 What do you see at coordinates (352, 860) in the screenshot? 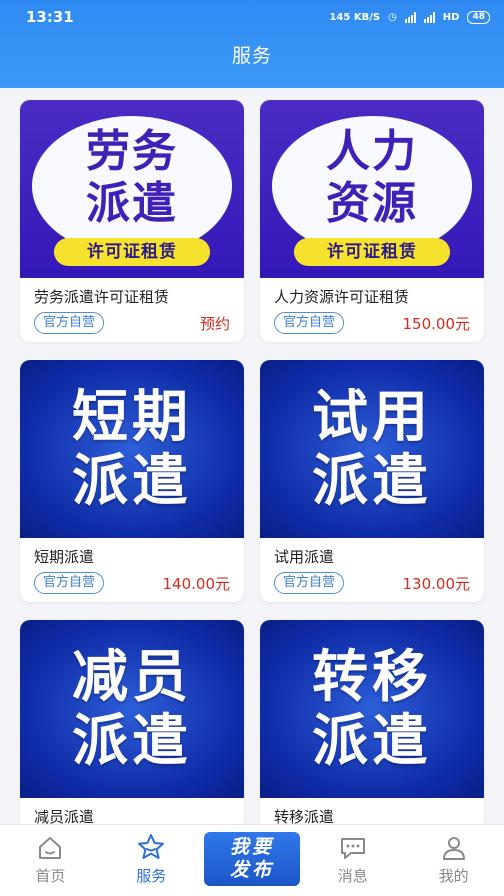
I see `tab-messages: 消息` at bounding box center [352, 860].